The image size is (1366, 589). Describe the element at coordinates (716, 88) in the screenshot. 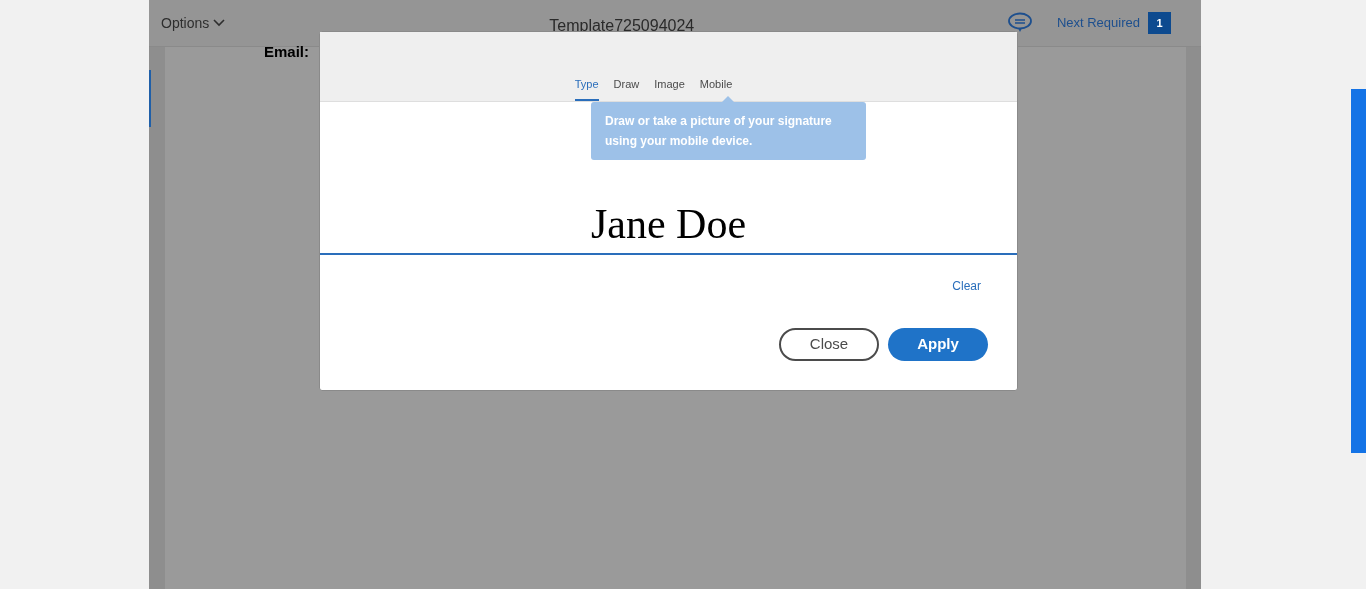

I see `signature-tab: Mobile` at that location.